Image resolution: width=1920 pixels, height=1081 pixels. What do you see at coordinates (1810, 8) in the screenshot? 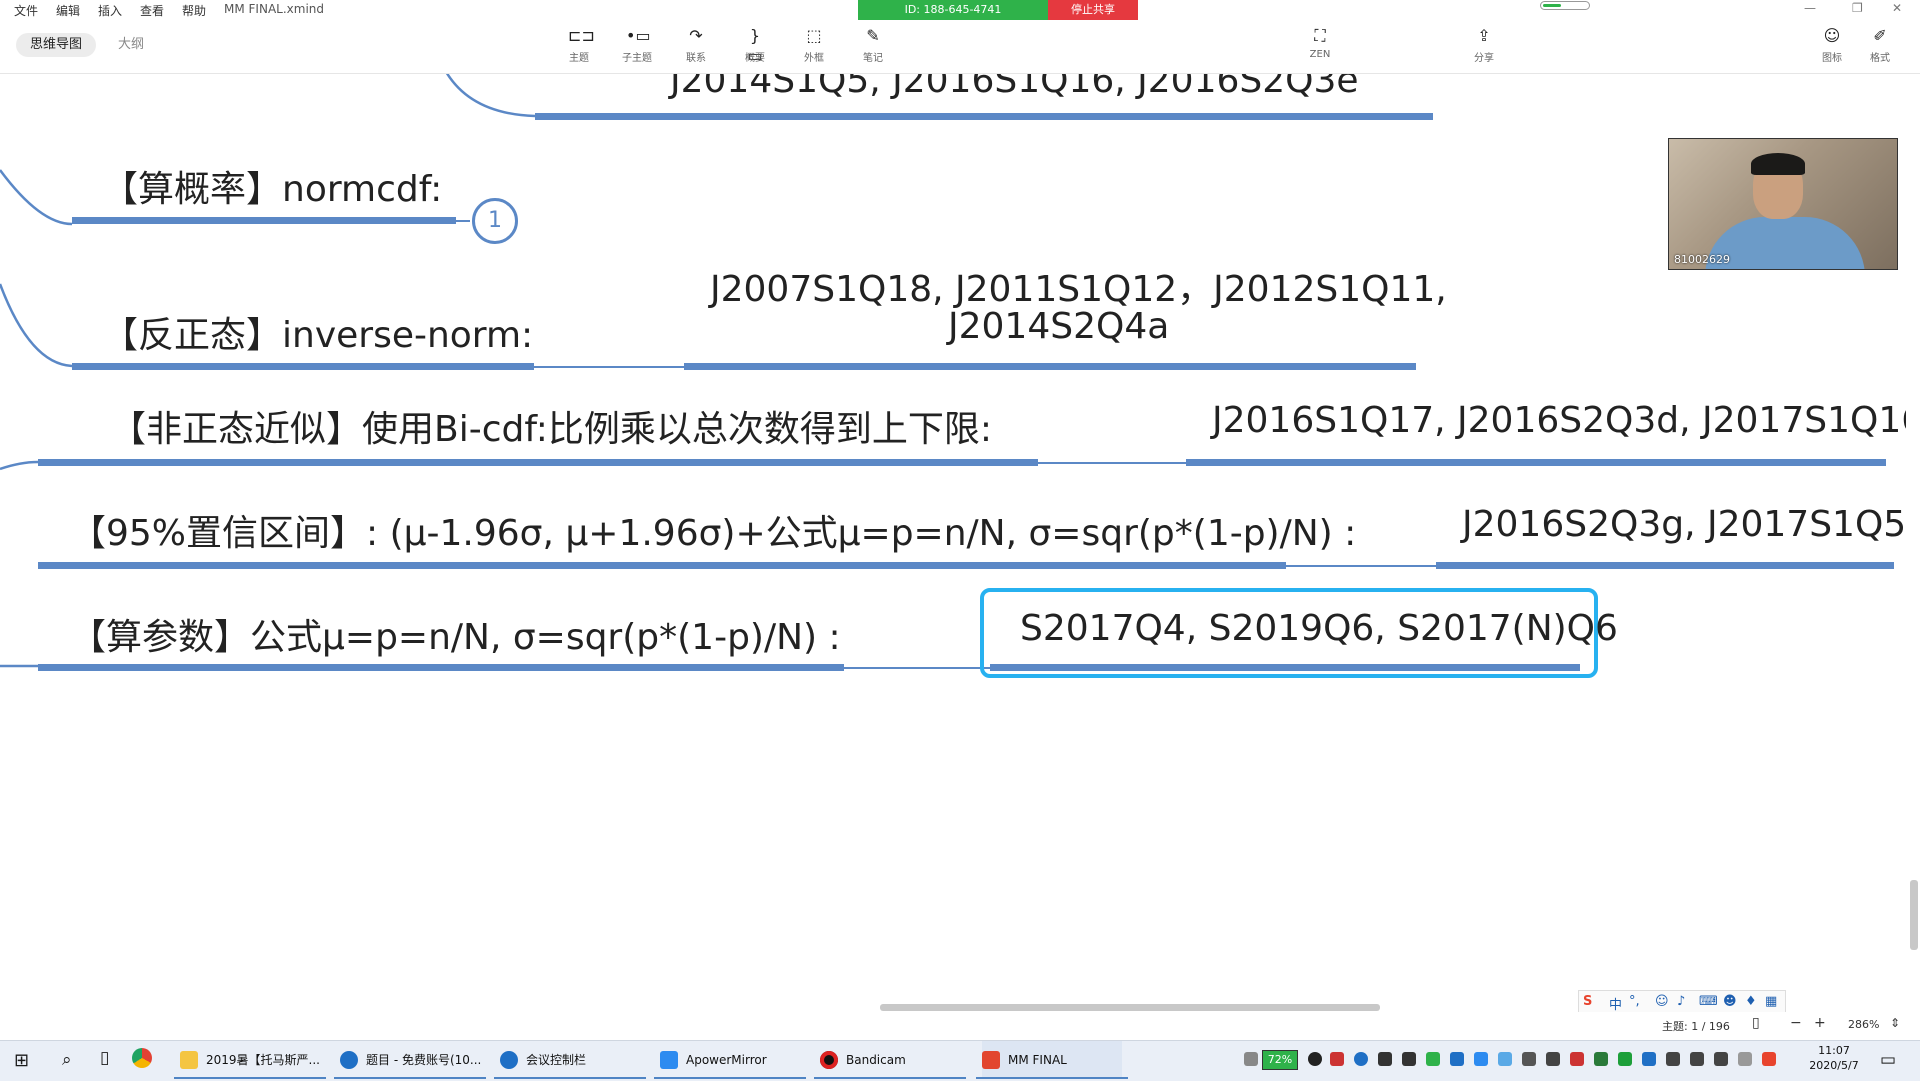
I see `minimize-button: —` at bounding box center [1810, 8].